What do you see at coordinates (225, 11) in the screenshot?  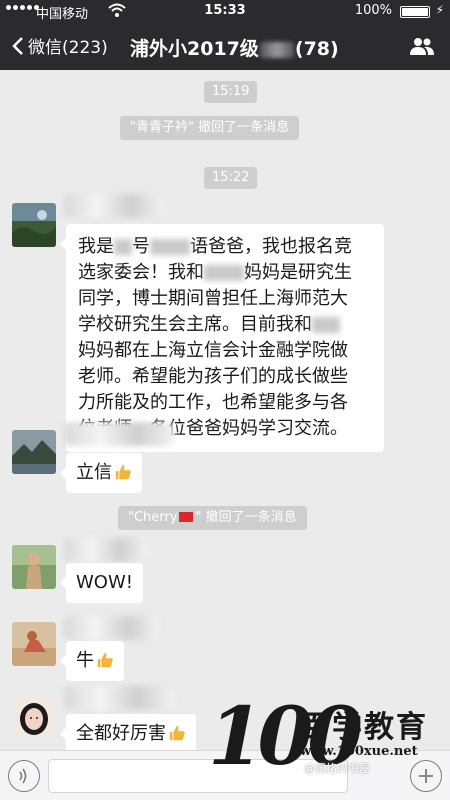 I see `status-bar: 中国移动 15:33 100% ⚡` at bounding box center [225, 11].